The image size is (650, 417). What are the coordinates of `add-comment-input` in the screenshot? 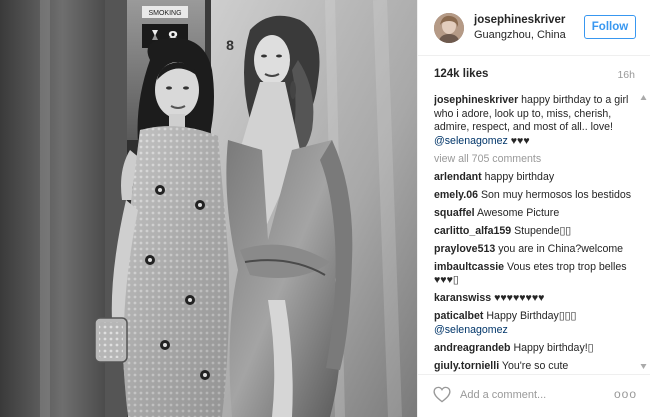 It's located at (530, 395).